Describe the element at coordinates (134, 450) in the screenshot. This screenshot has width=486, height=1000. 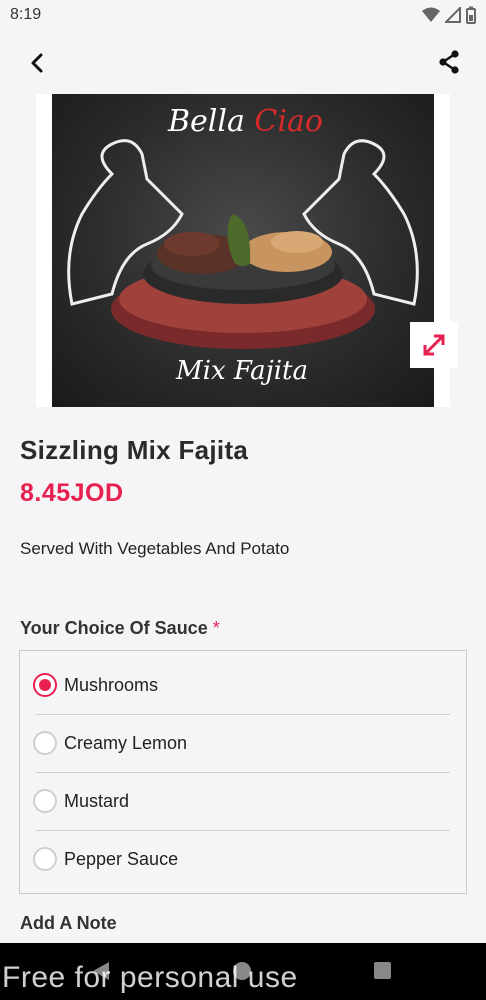
I see `product-title: Sizzling Mix Fajita` at that location.